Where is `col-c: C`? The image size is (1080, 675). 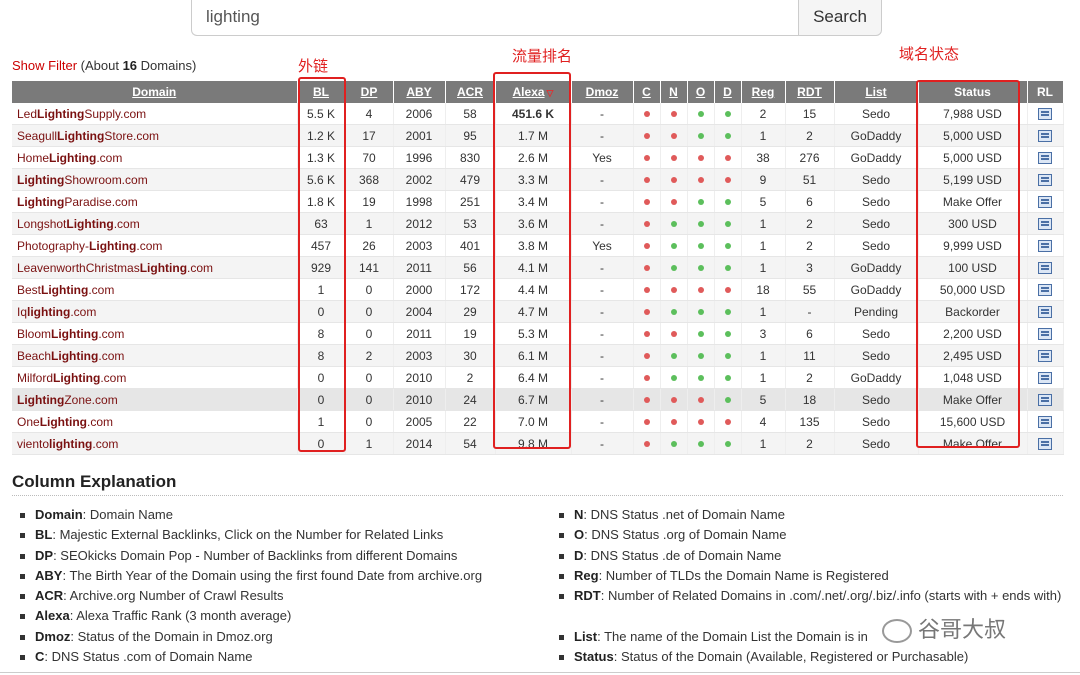
col-c: C is located at coordinates (647, 92).